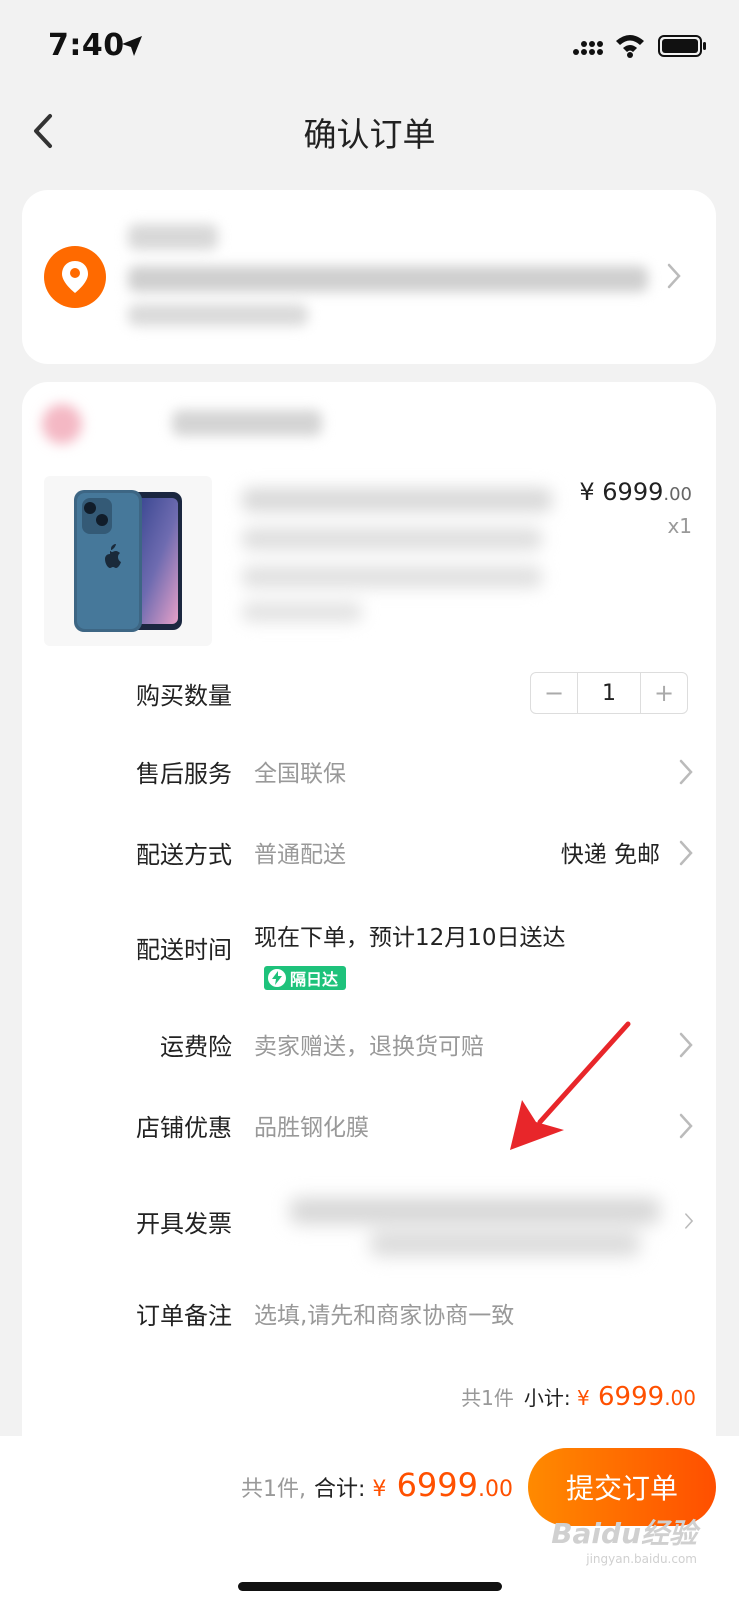 This screenshot has width=739, height=1600. What do you see at coordinates (369, 853) in the screenshot?
I see `row-delivery-method: 配送方式 普通配送 快递 免邮` at bounding box center [369, 853].